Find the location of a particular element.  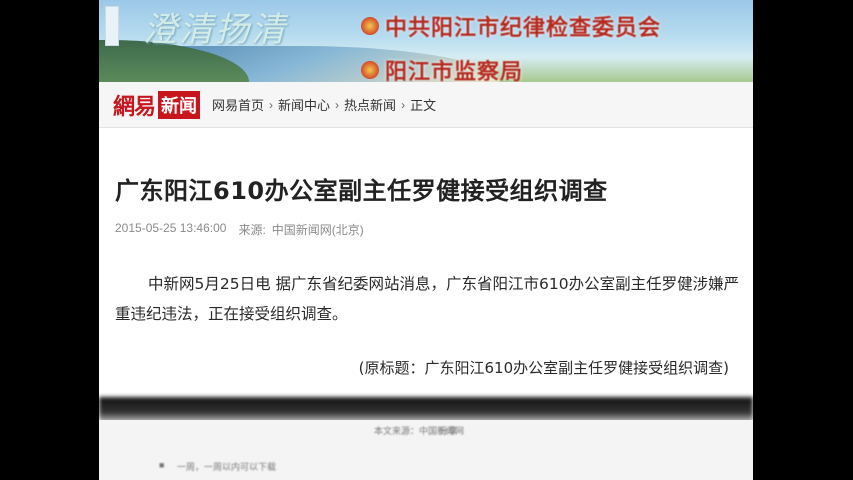

article-headline: 广东阳江610办公室副主任罗健接受组织调查 is located at coordinates (361, 191).